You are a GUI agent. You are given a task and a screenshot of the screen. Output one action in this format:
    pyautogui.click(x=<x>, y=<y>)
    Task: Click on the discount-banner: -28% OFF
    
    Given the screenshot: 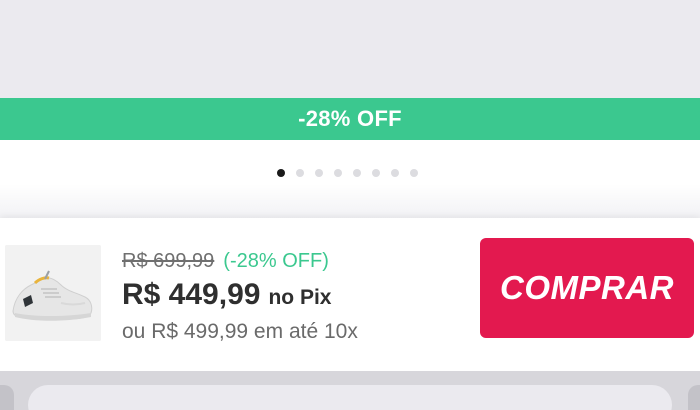 What is the action you would take?
    pyautogui.click(x=350, y=119)
    